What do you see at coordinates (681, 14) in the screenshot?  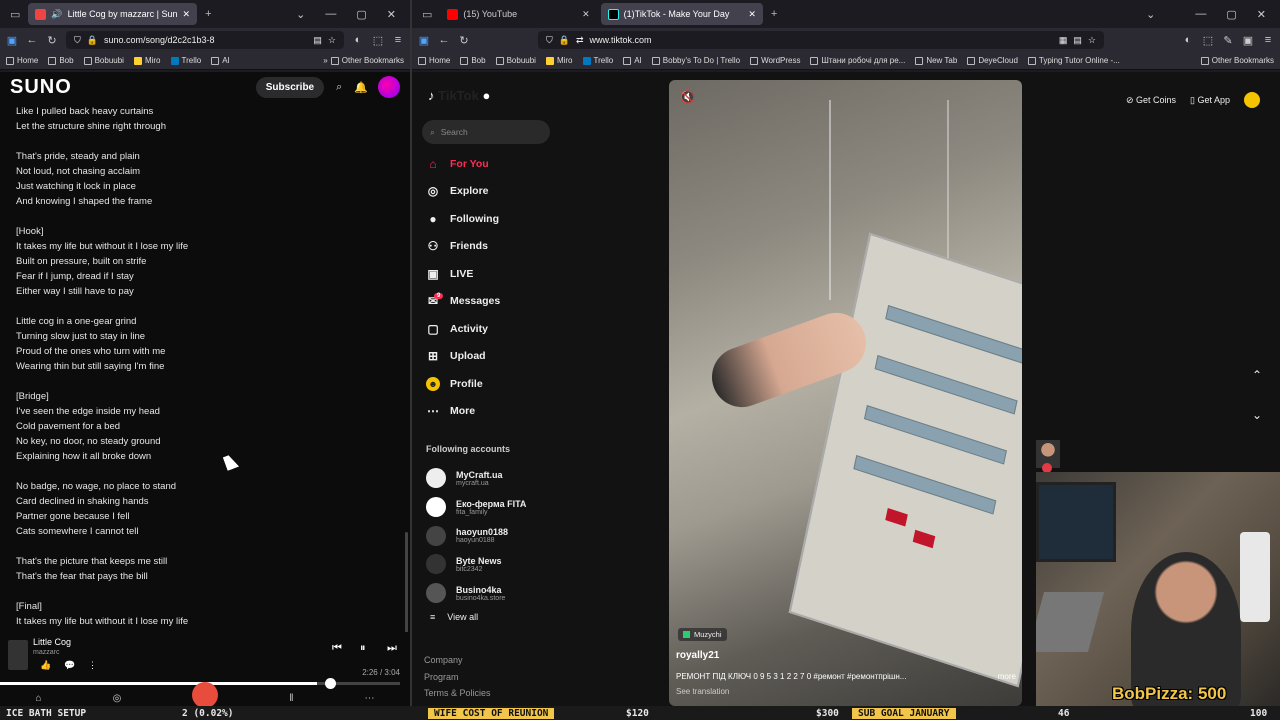 I see `tab-tiktok: (1)TikTok - Make Your Day ✕` at bounding box center [681, 14].